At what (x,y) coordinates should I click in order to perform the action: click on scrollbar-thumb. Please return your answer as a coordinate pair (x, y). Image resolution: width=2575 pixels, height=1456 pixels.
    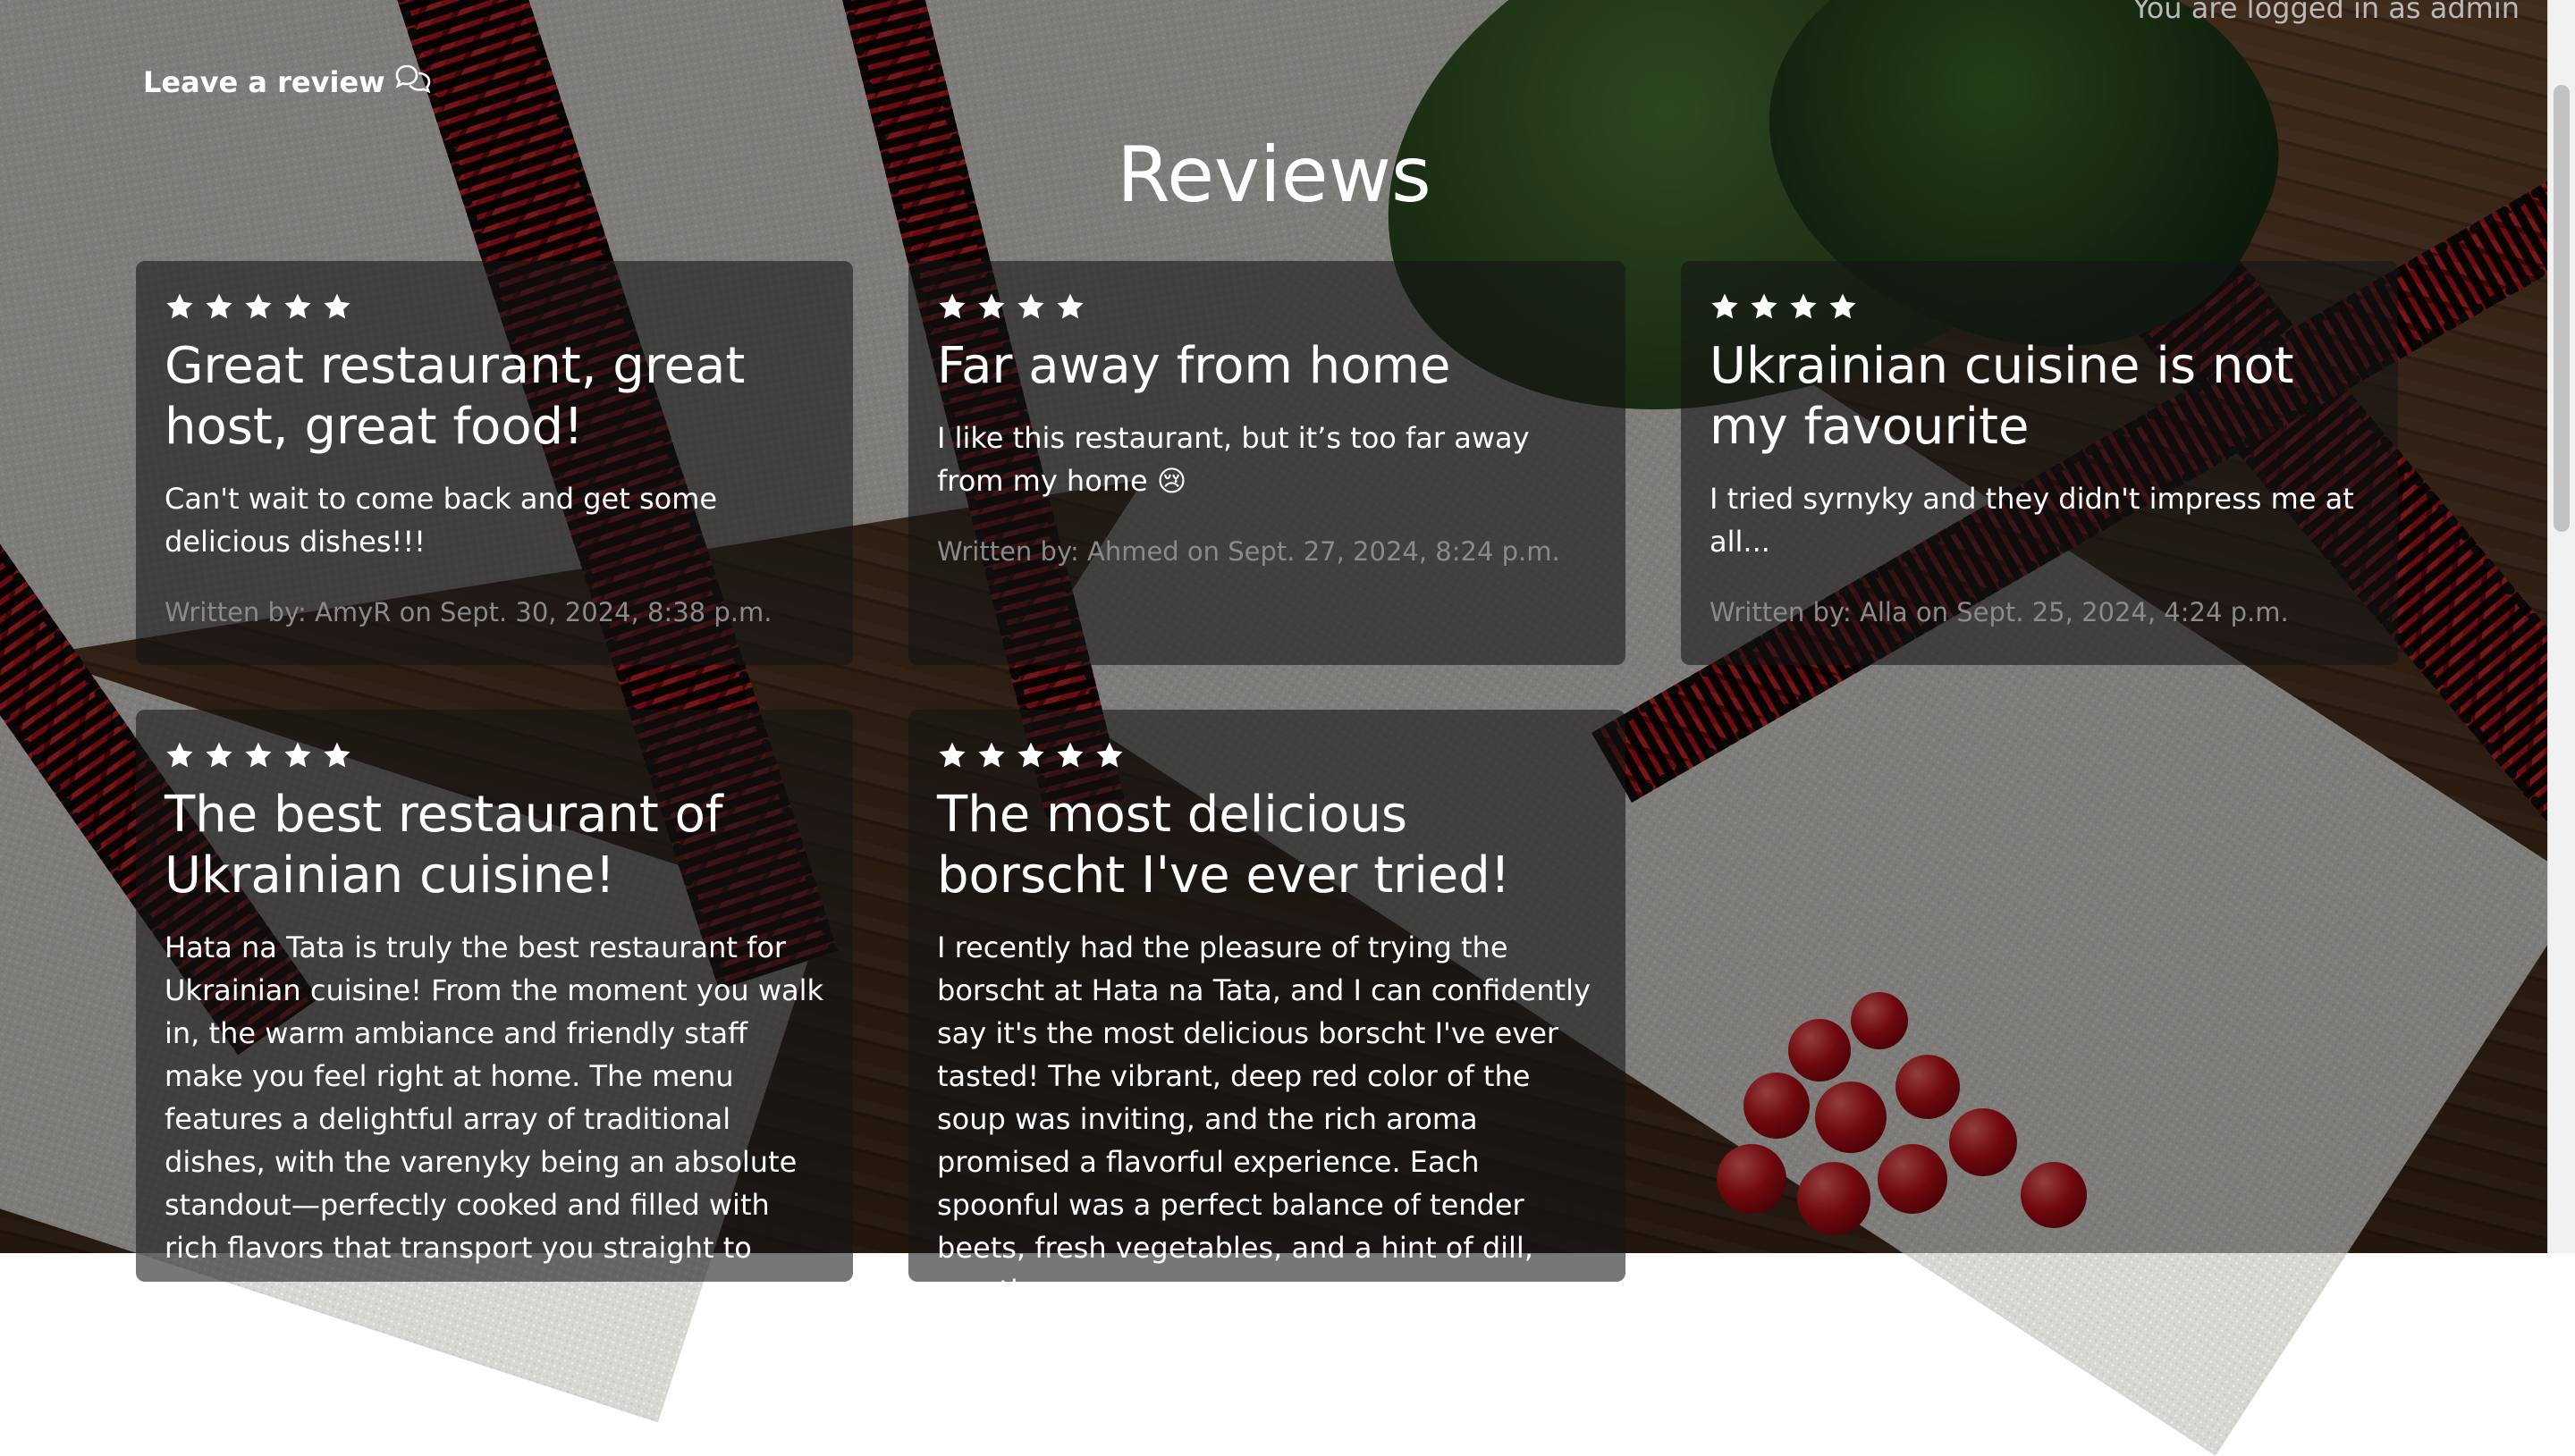
    Looking at the image, I should click on (2562, 308).